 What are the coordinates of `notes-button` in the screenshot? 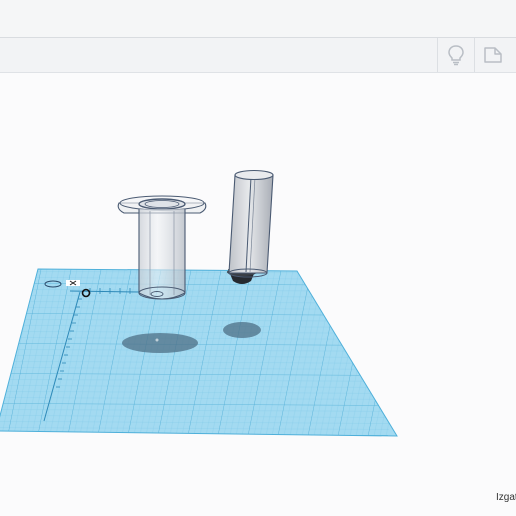 It's located at (493, 55).